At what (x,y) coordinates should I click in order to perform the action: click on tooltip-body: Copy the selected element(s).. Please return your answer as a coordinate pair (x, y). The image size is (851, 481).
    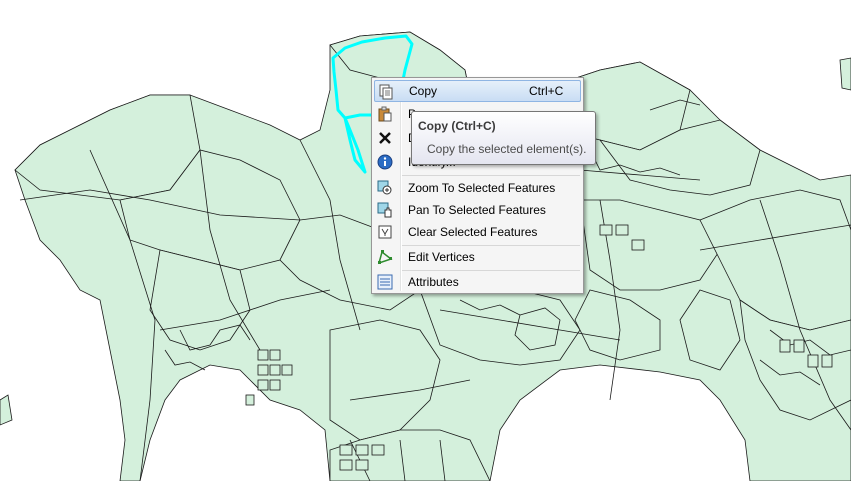
    Looking at the image, I should click on (507, 149).